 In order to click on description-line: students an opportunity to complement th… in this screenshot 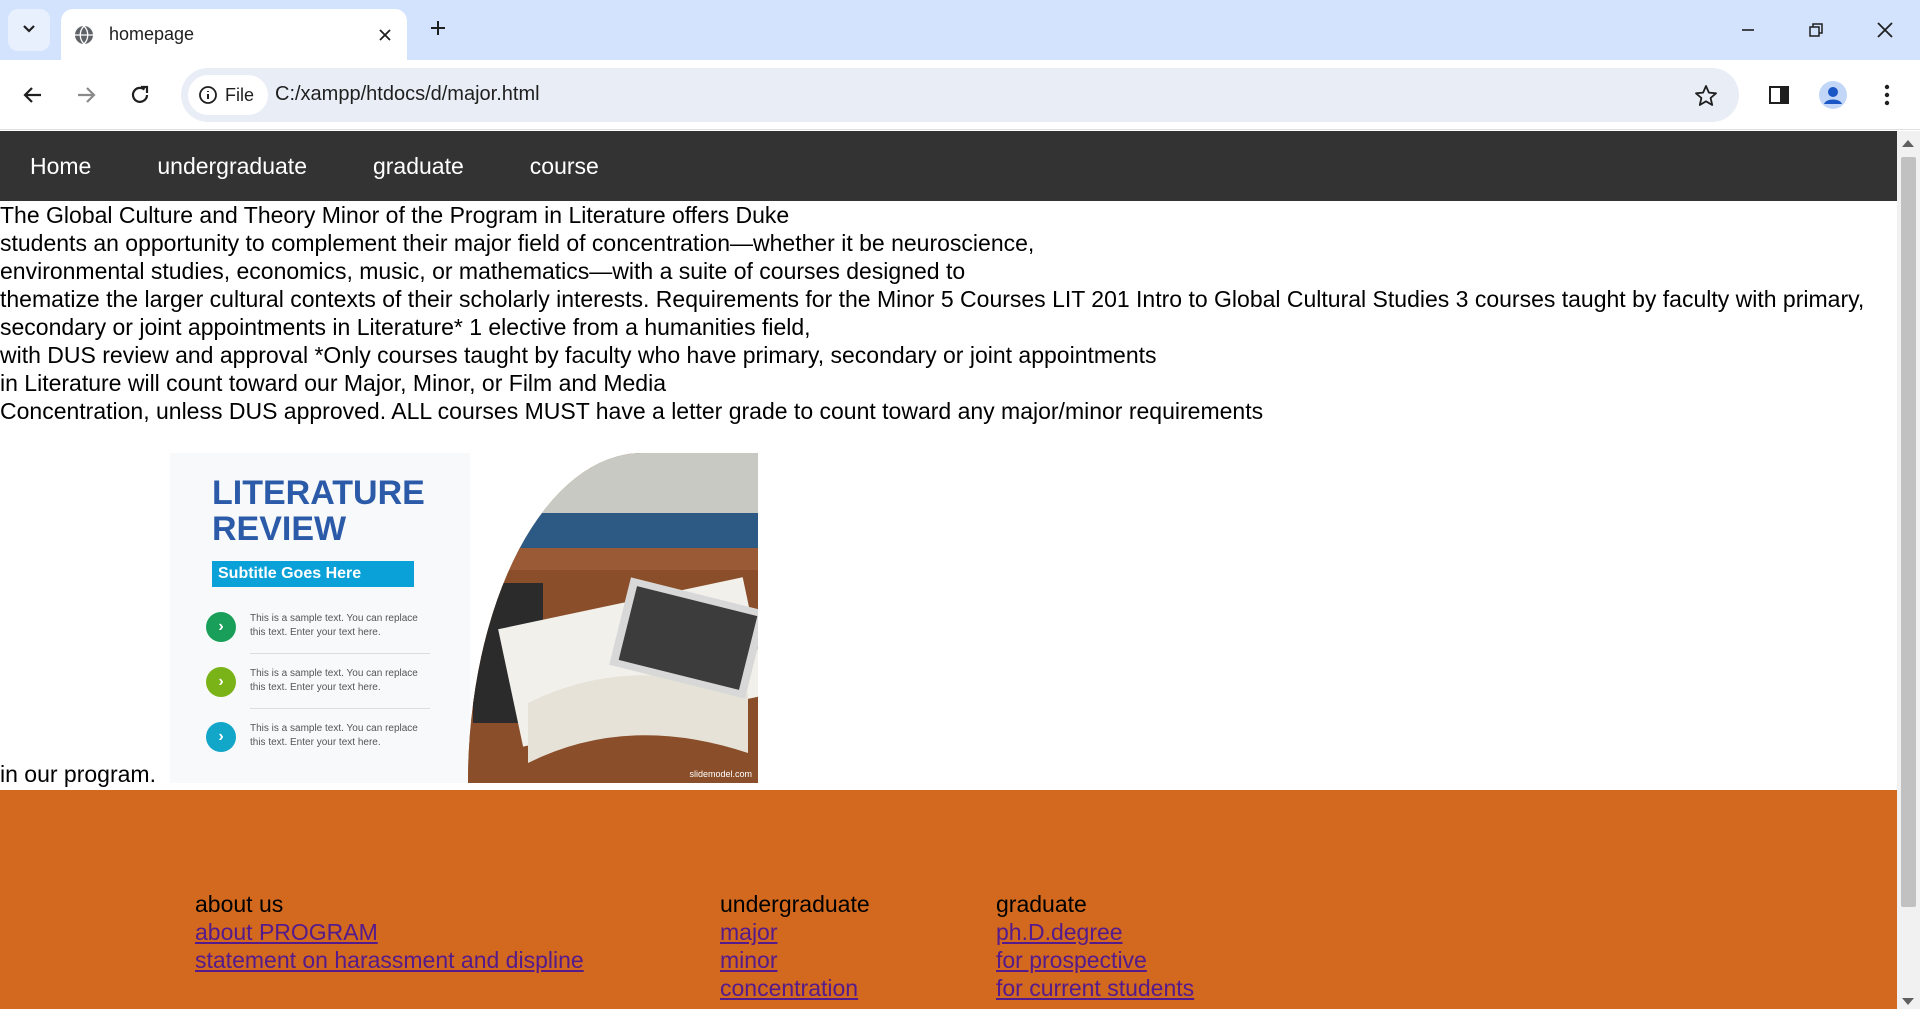, I will do `click(517, 243)`.